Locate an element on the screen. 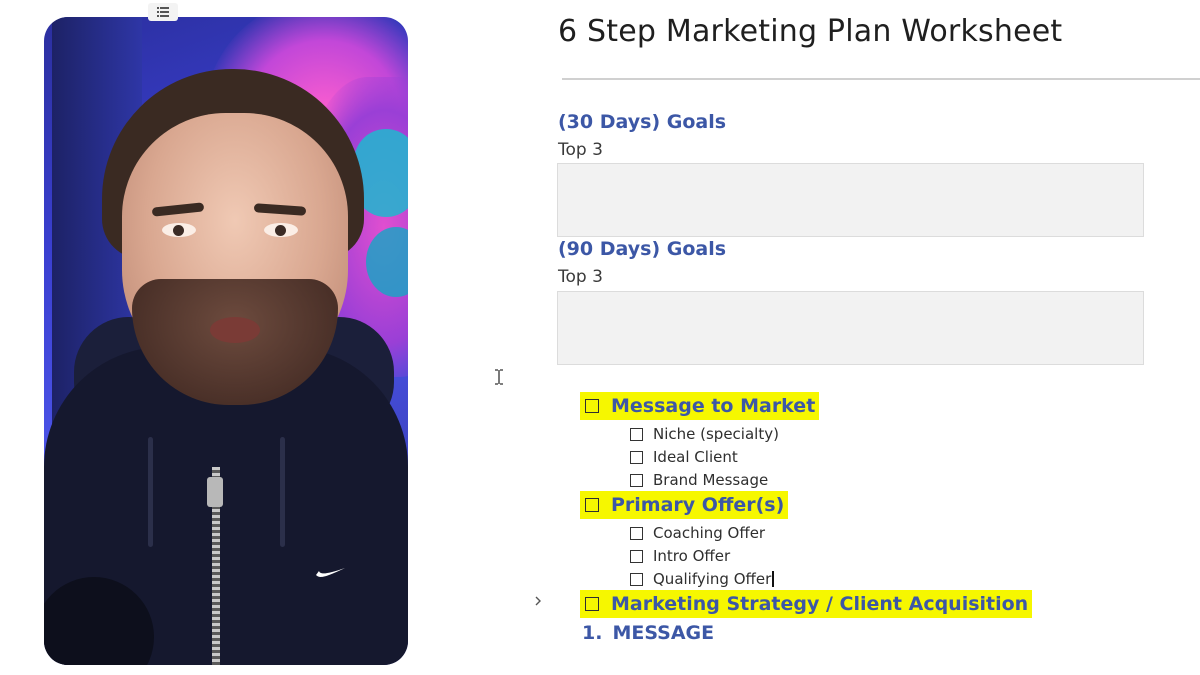 The height and width of the screenshot is (675, 1200). checklist-section-marketing-strategy: Marketing Strategy / Client Acquisition is located at coordinates (806, 604).